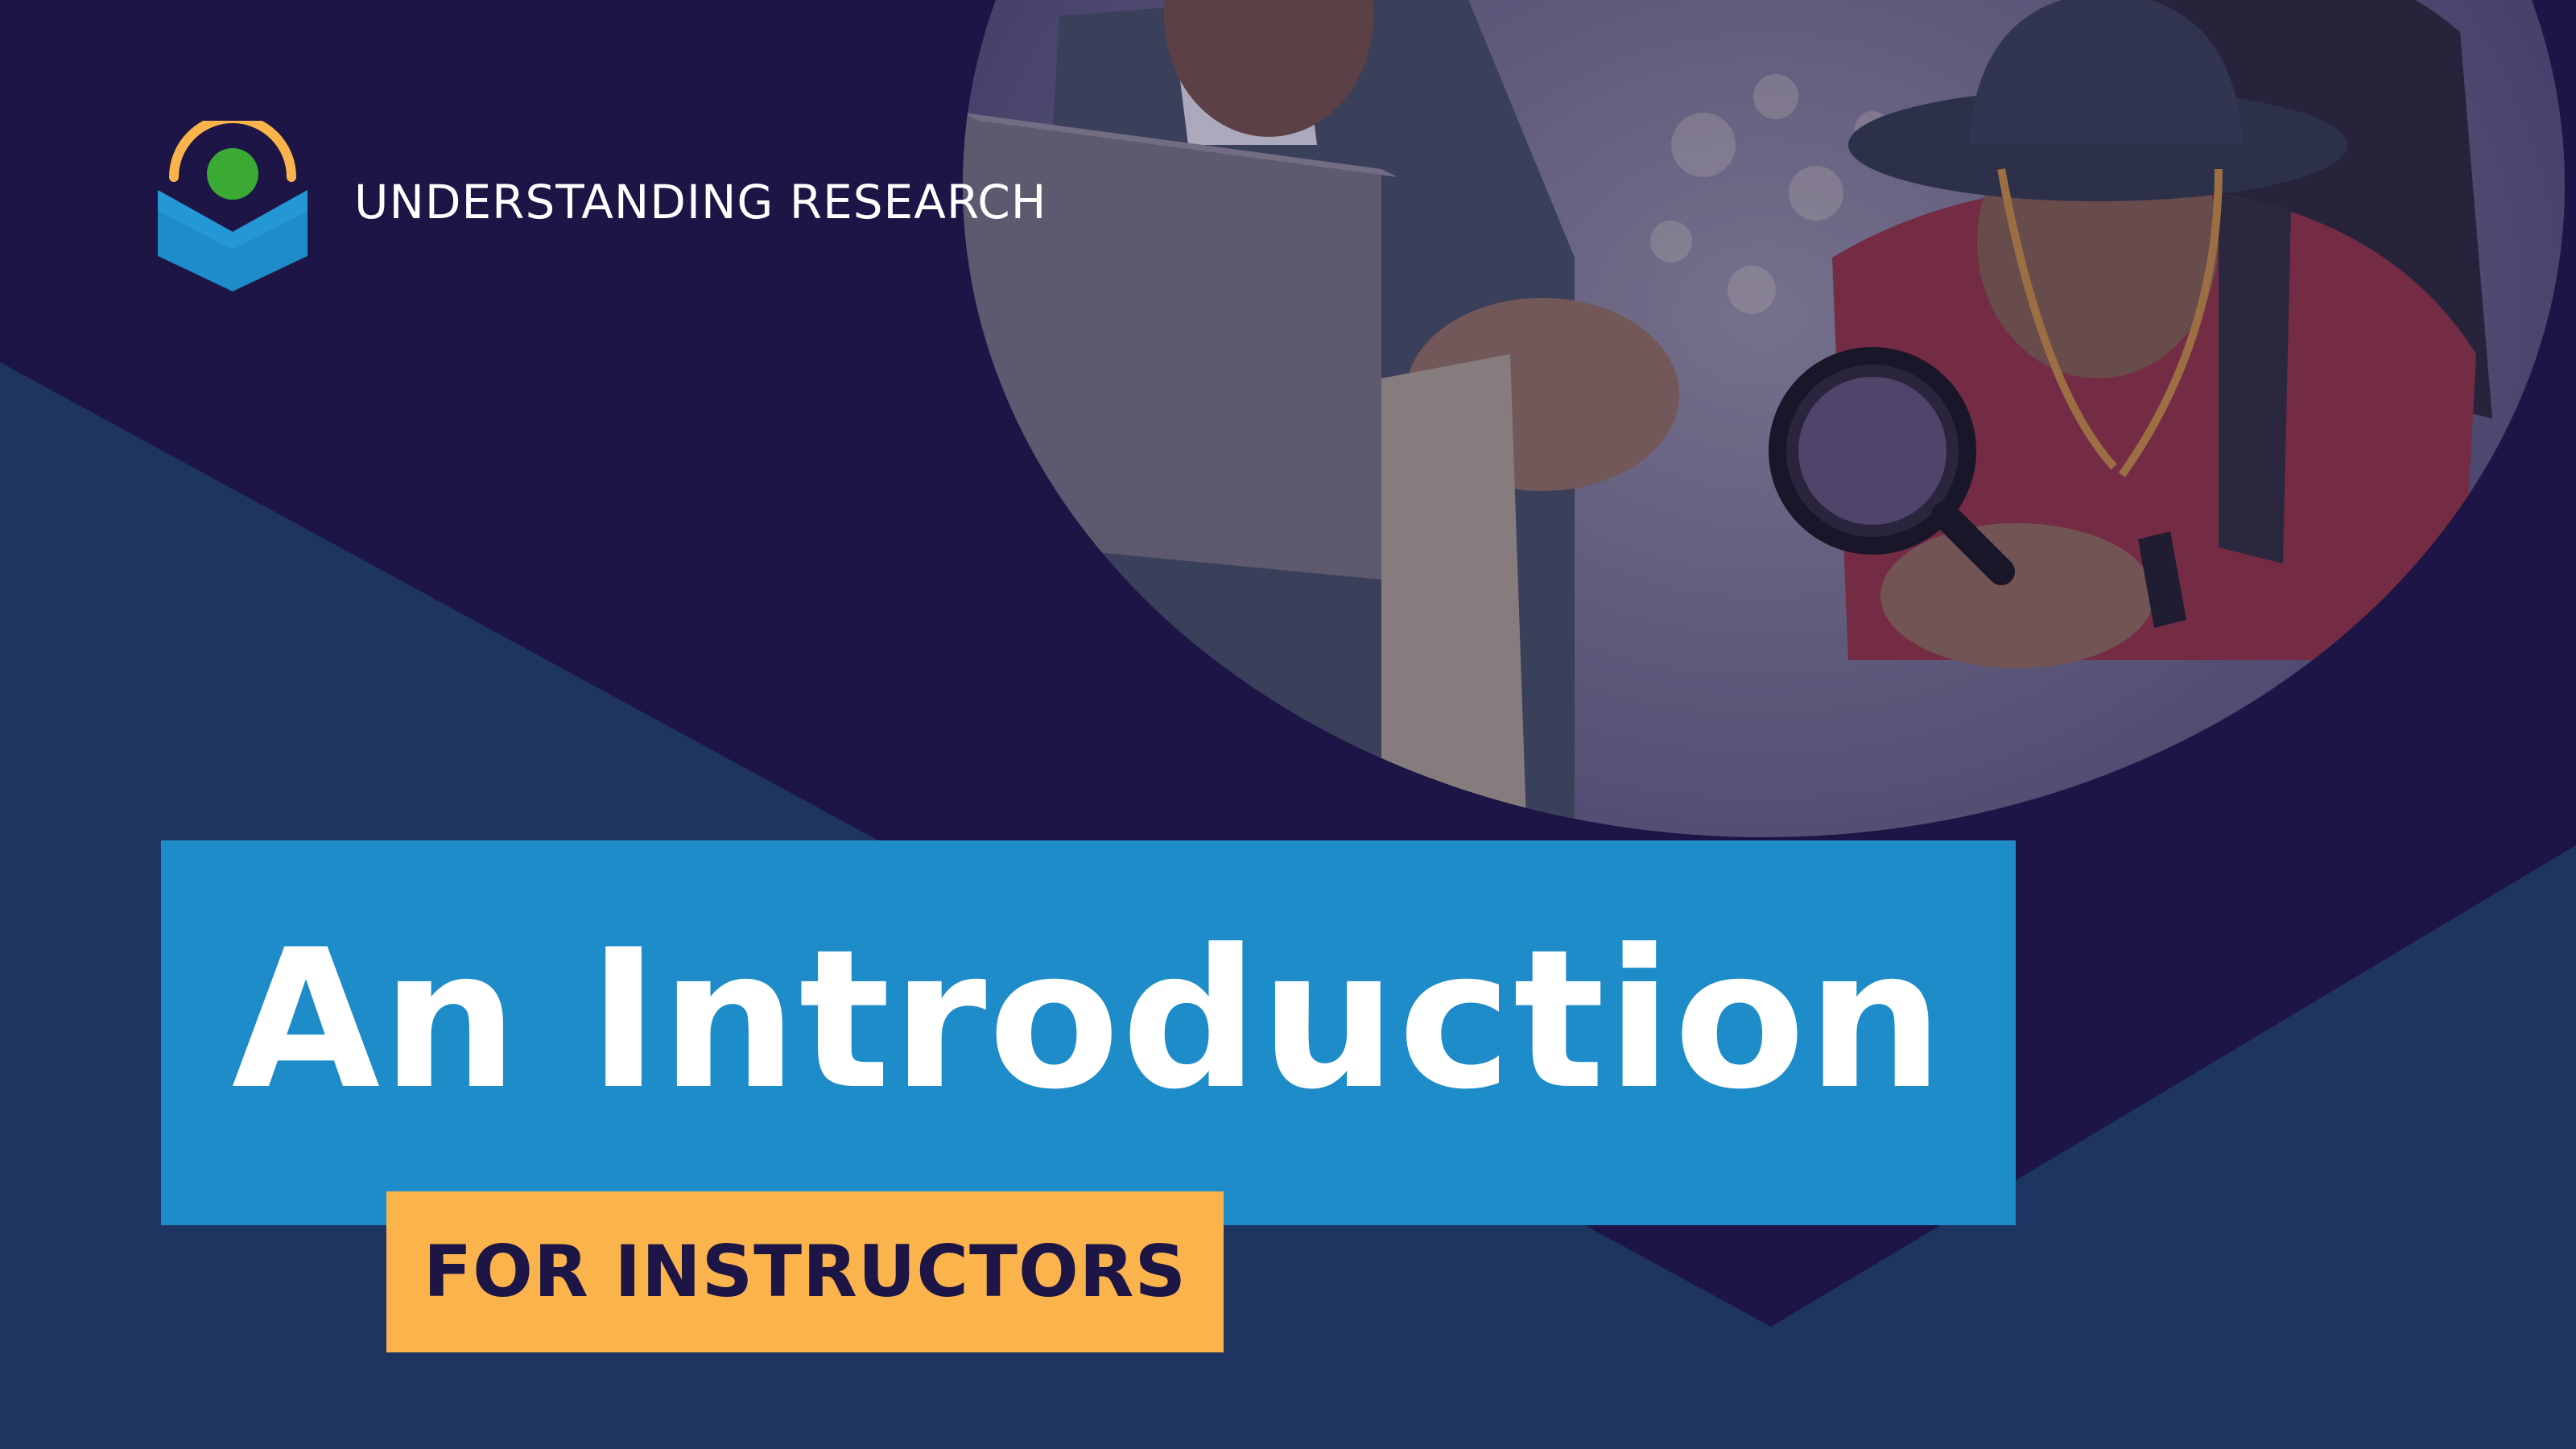 The height and width of the screenshot is (1449, 2576). I want to click on audience-label: FOR INSTRUCTORS, so click(805, 1271).